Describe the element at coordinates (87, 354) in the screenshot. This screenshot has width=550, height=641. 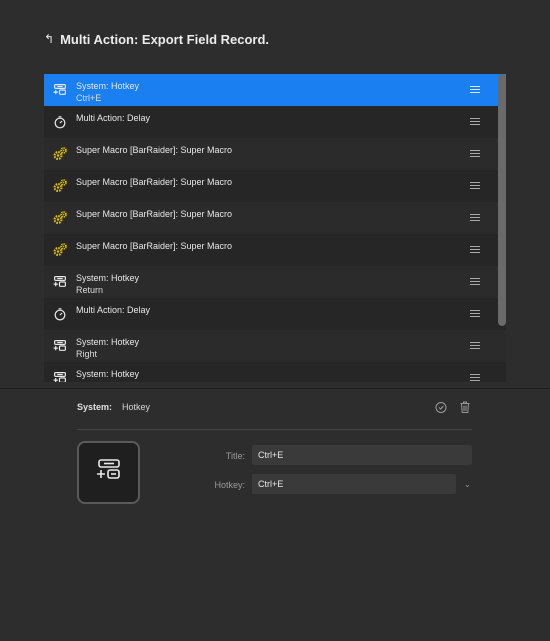
I see `action-subtitle: Right` at that location.